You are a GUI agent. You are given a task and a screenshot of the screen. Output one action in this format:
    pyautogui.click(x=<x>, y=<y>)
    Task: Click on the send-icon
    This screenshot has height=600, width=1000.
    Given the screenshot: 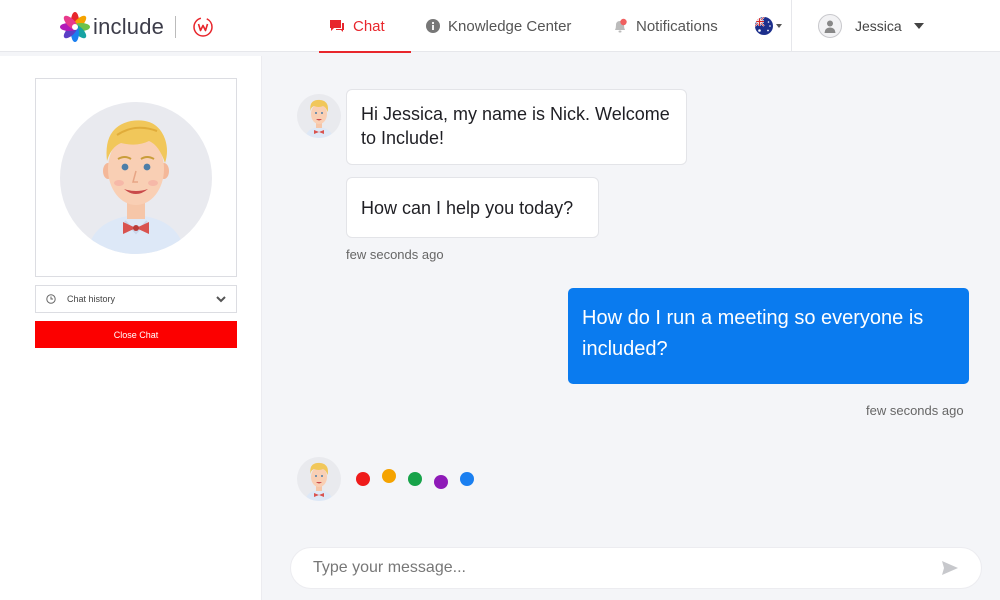 What is the action you would take?
    pyautogui.click(x=950, y=568)
    